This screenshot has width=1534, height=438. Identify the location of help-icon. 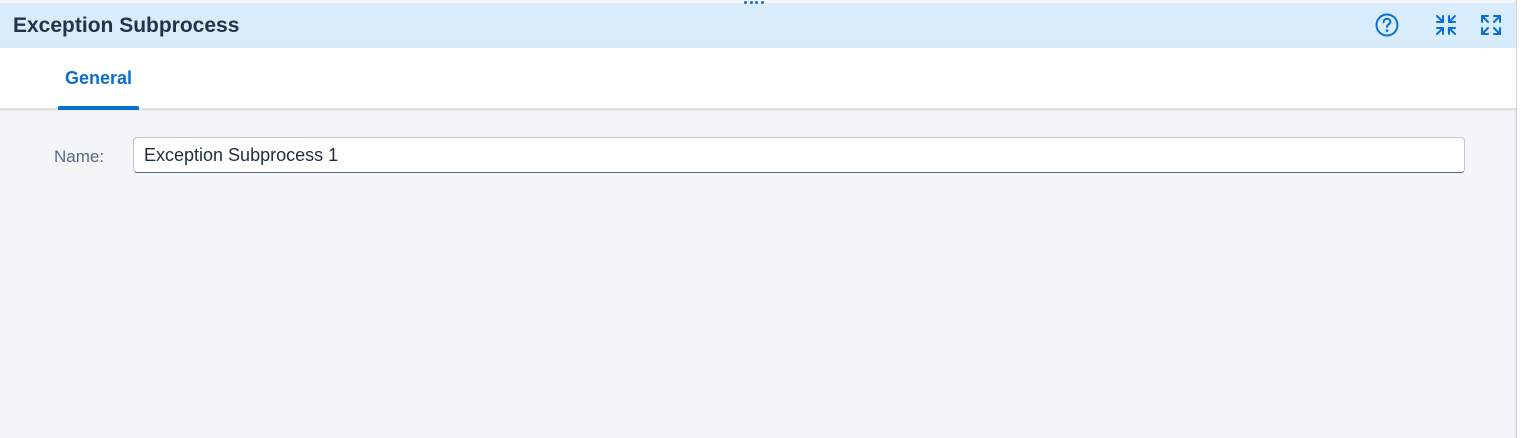
(1387, 25).